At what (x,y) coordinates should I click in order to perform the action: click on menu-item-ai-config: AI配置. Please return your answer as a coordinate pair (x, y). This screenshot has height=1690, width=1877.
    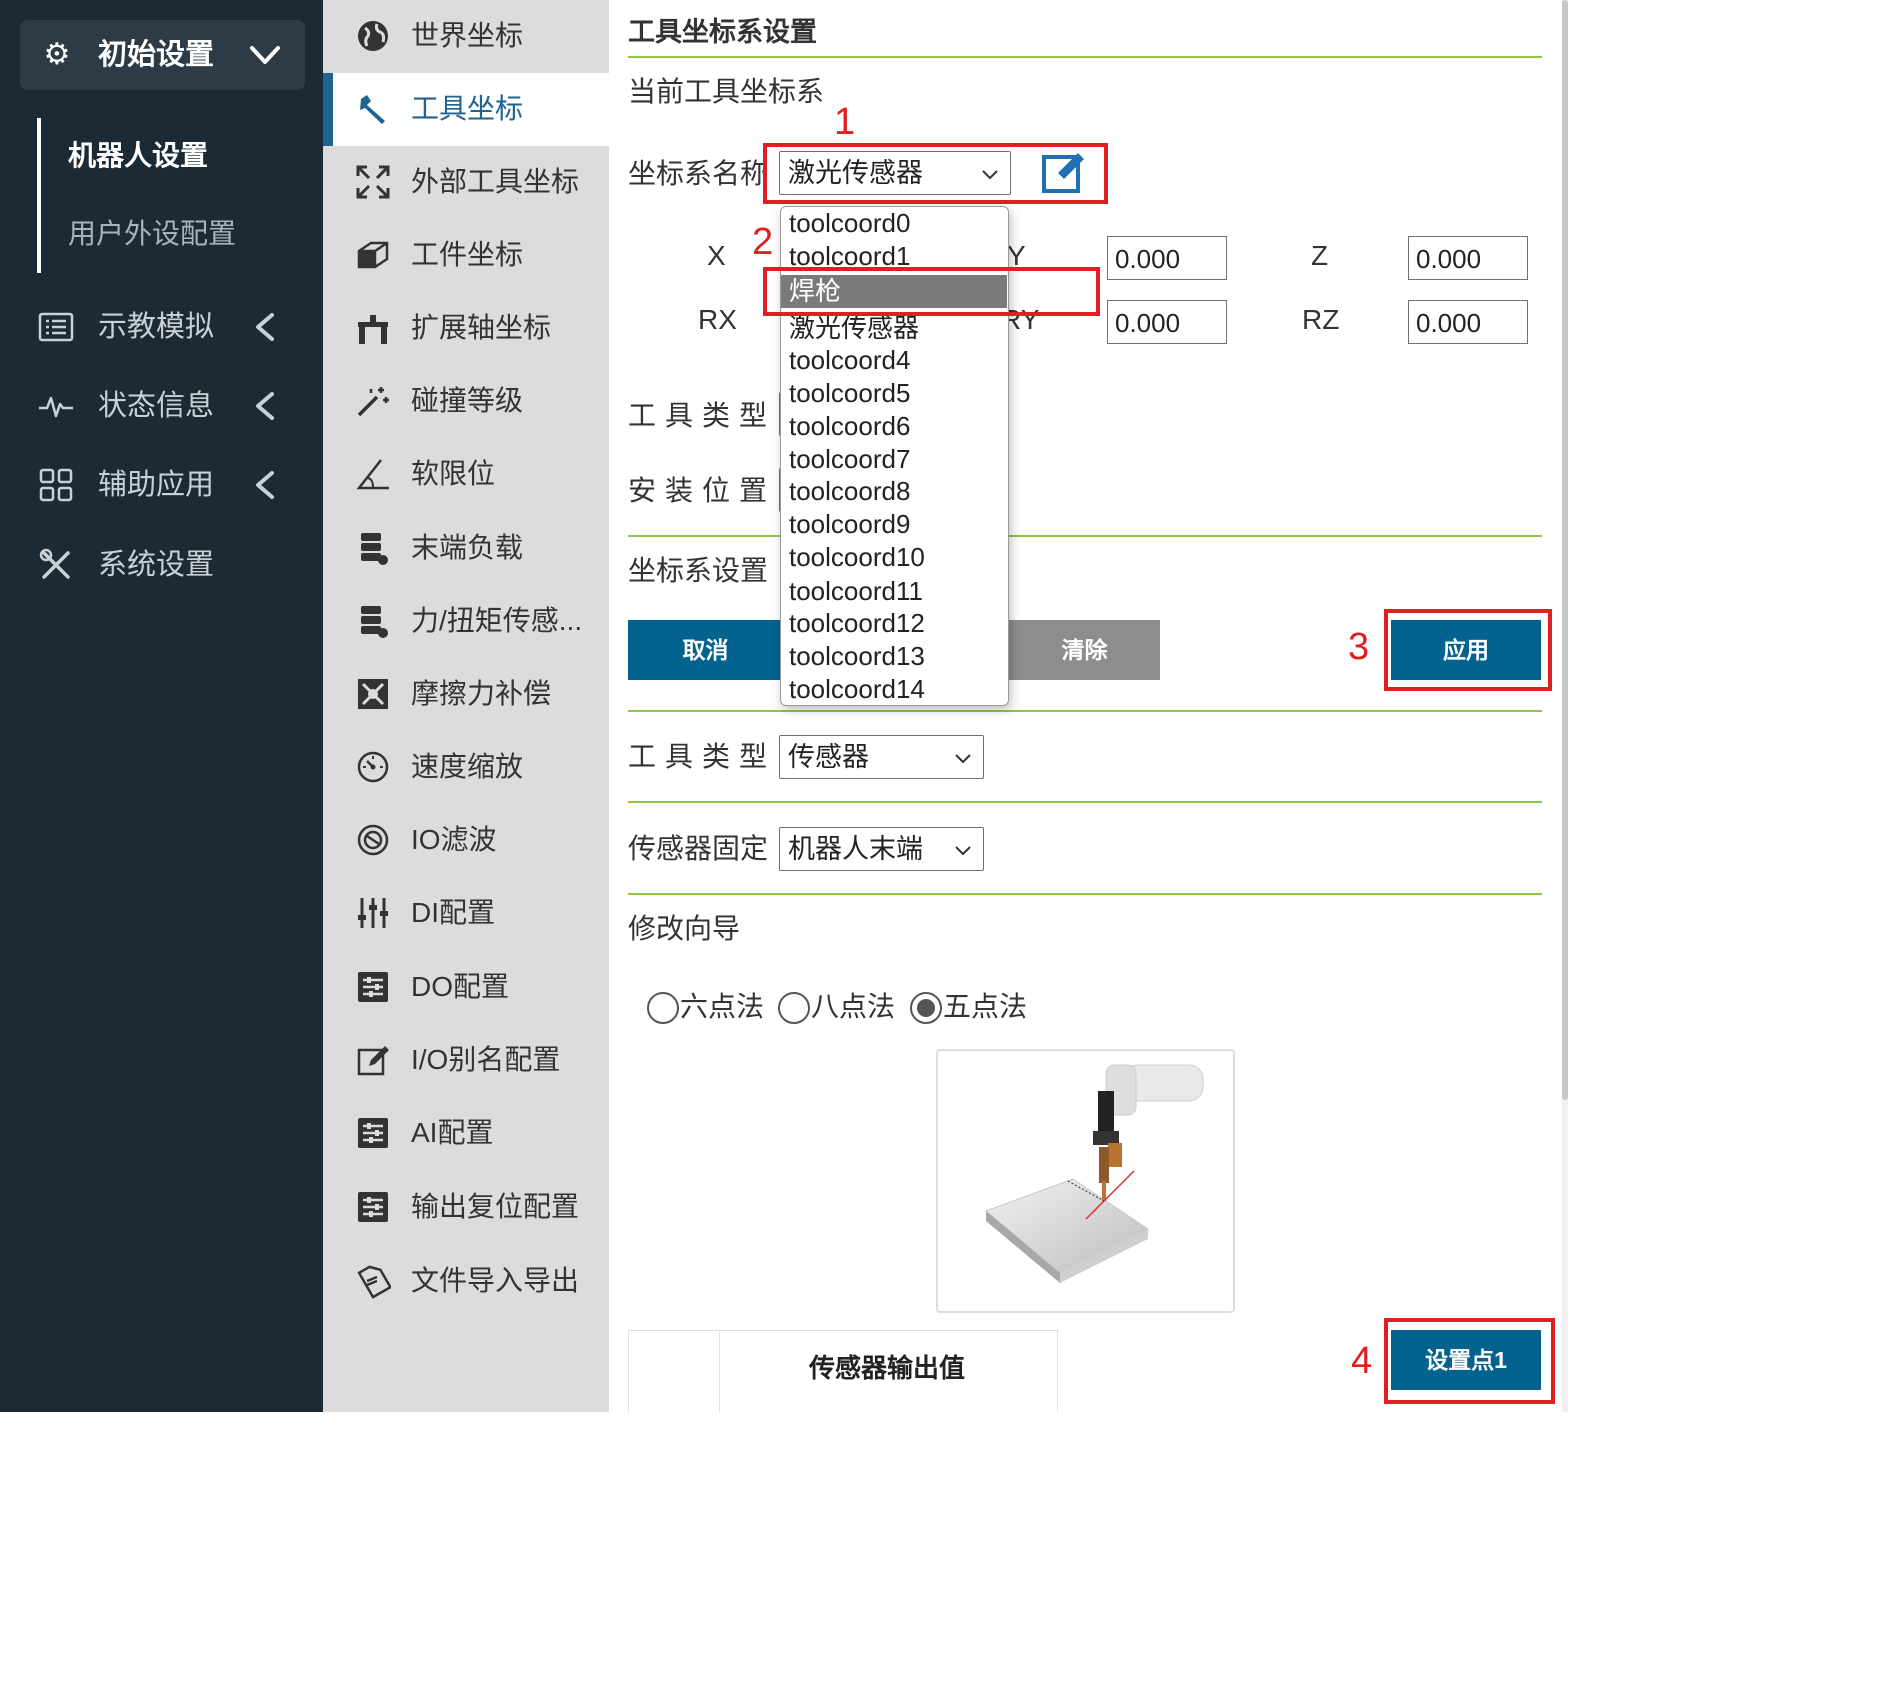
    Looking at the image, I should click on (466, 1133).